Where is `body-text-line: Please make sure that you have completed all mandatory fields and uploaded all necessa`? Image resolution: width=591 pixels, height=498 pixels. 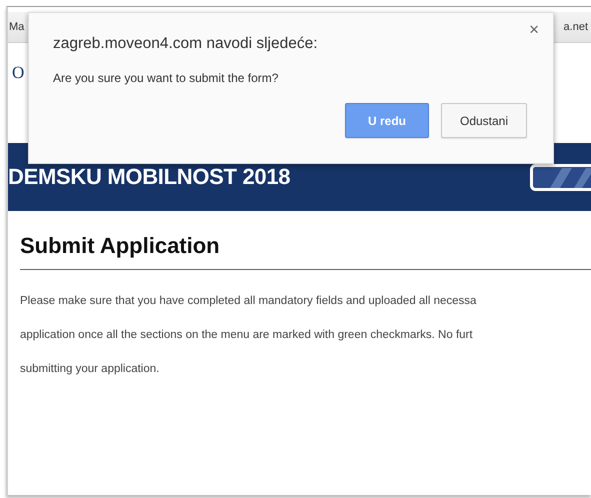
body-text-line: Please make sure that you have completed all mandatory fields and uploaded all necessa is located at coordinates (249, 301).